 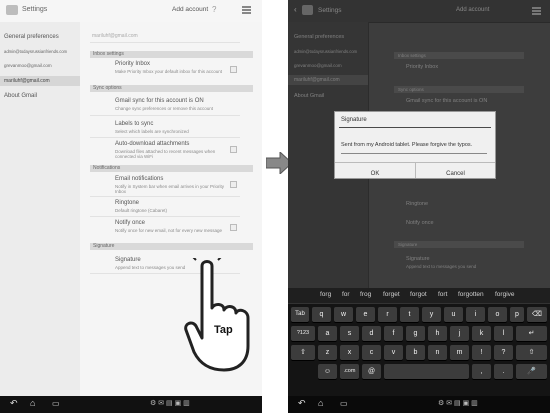 What do you see at coordinates (481, 352) in the screenshot?
I see `key-exclaim: !` at bounding box center [481, 352].